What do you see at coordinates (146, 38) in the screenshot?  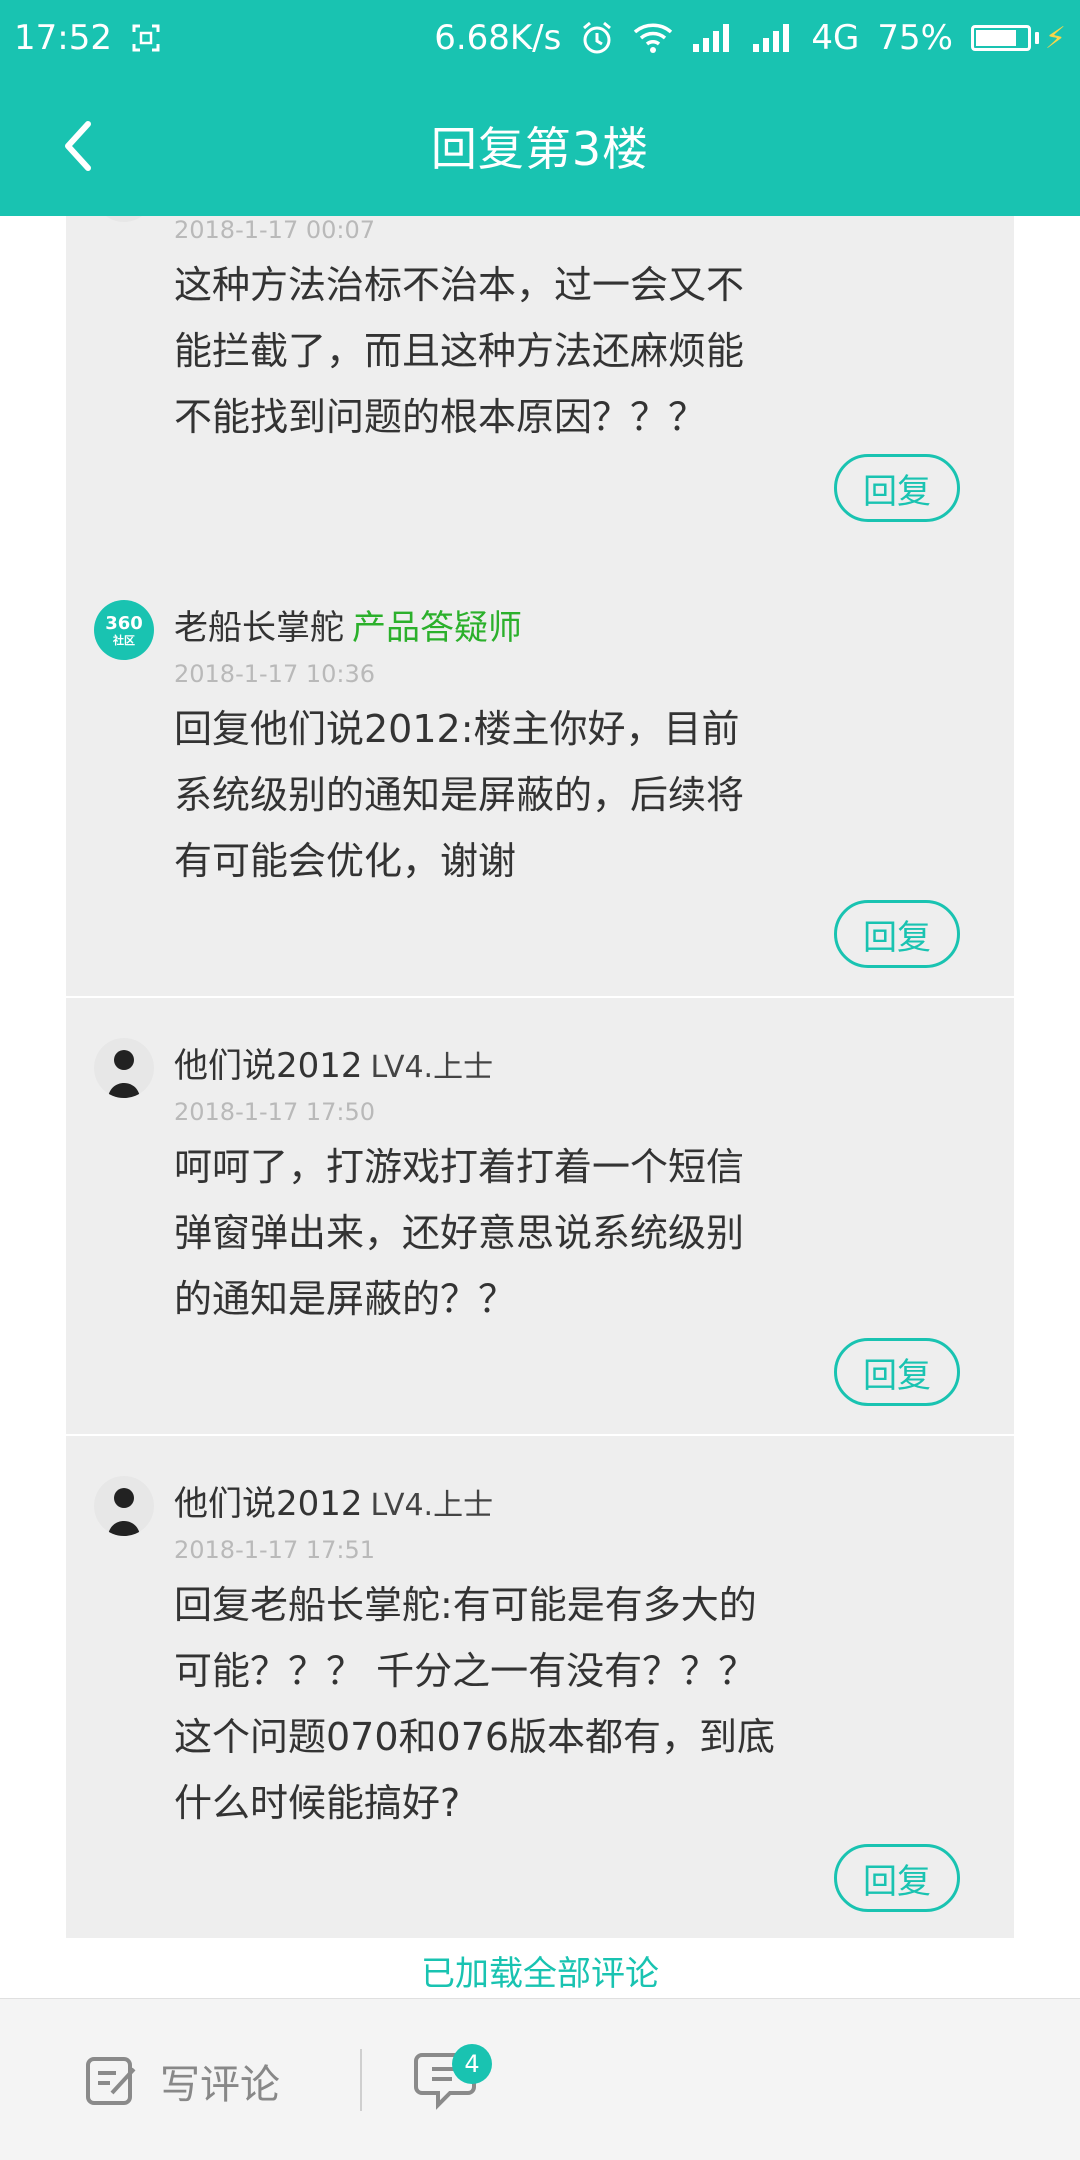 I see `screenshot-icon` at bounding box center [146, 38].